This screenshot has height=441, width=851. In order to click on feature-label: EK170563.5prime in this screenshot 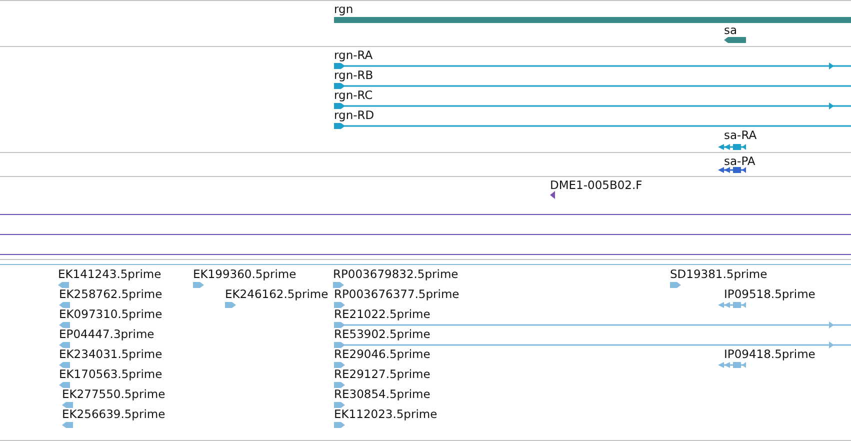, I will do `click(110, 374)`.